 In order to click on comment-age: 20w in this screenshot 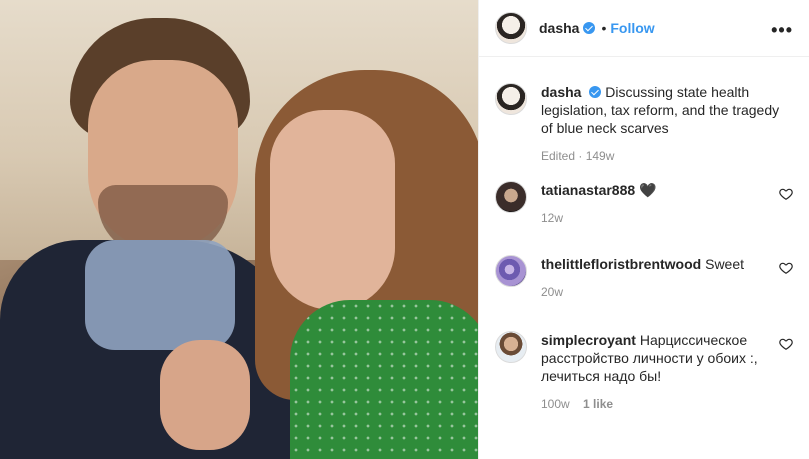, I will do `click(552, 292)`.